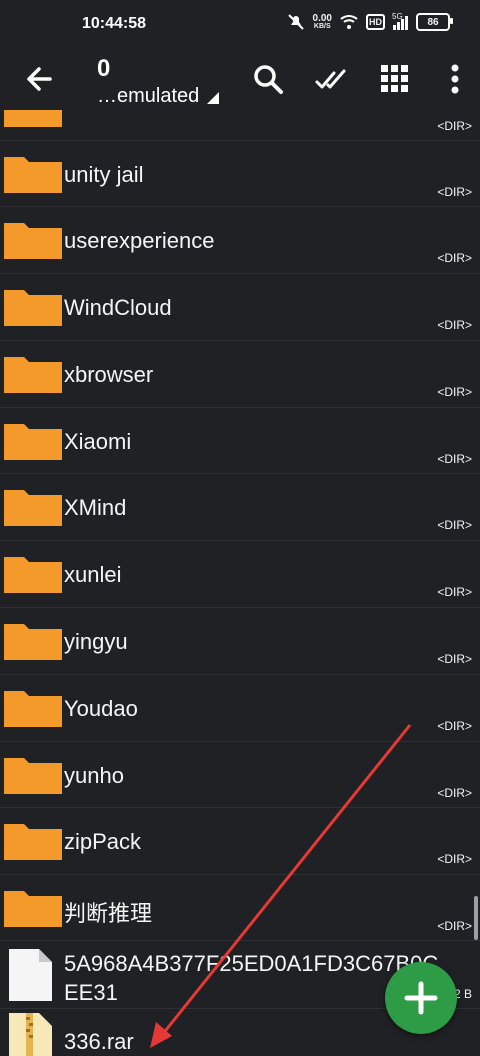  I want to click on add-button, so click(421, 998).